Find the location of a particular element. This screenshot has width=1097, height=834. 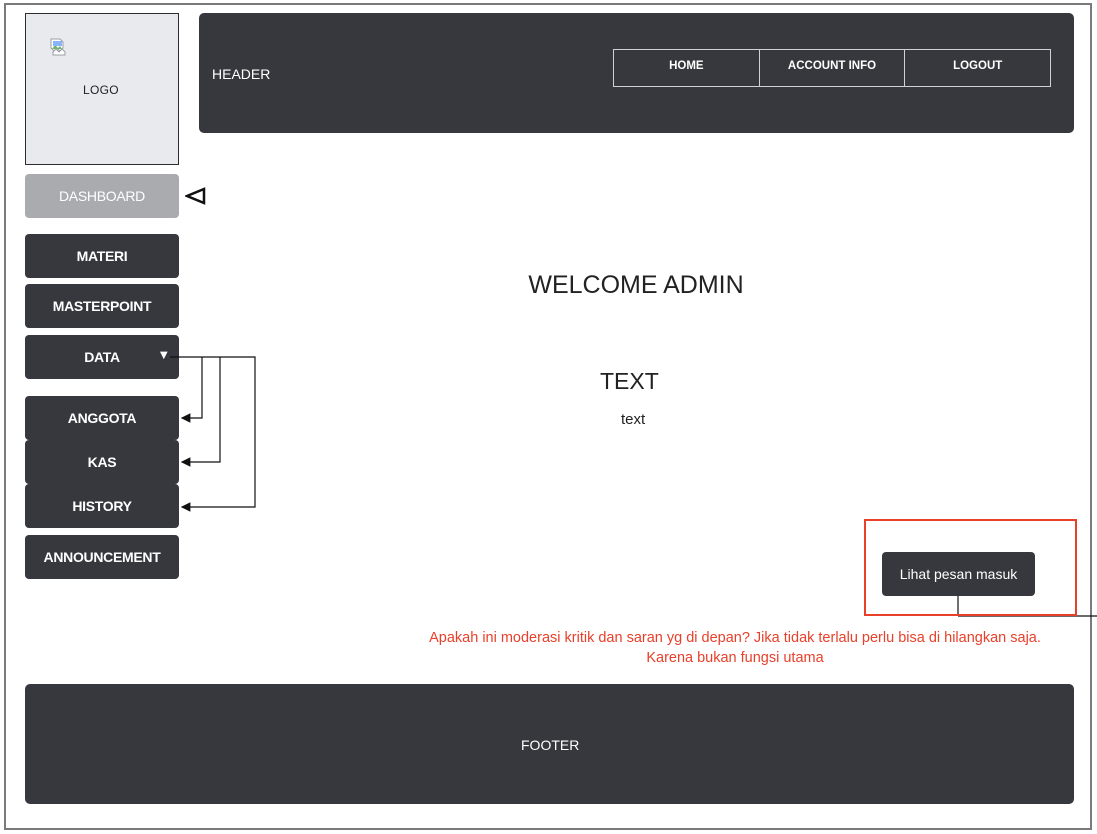

view-messages-button: Lihat pesan masuk is located at coordinates (958, 574).